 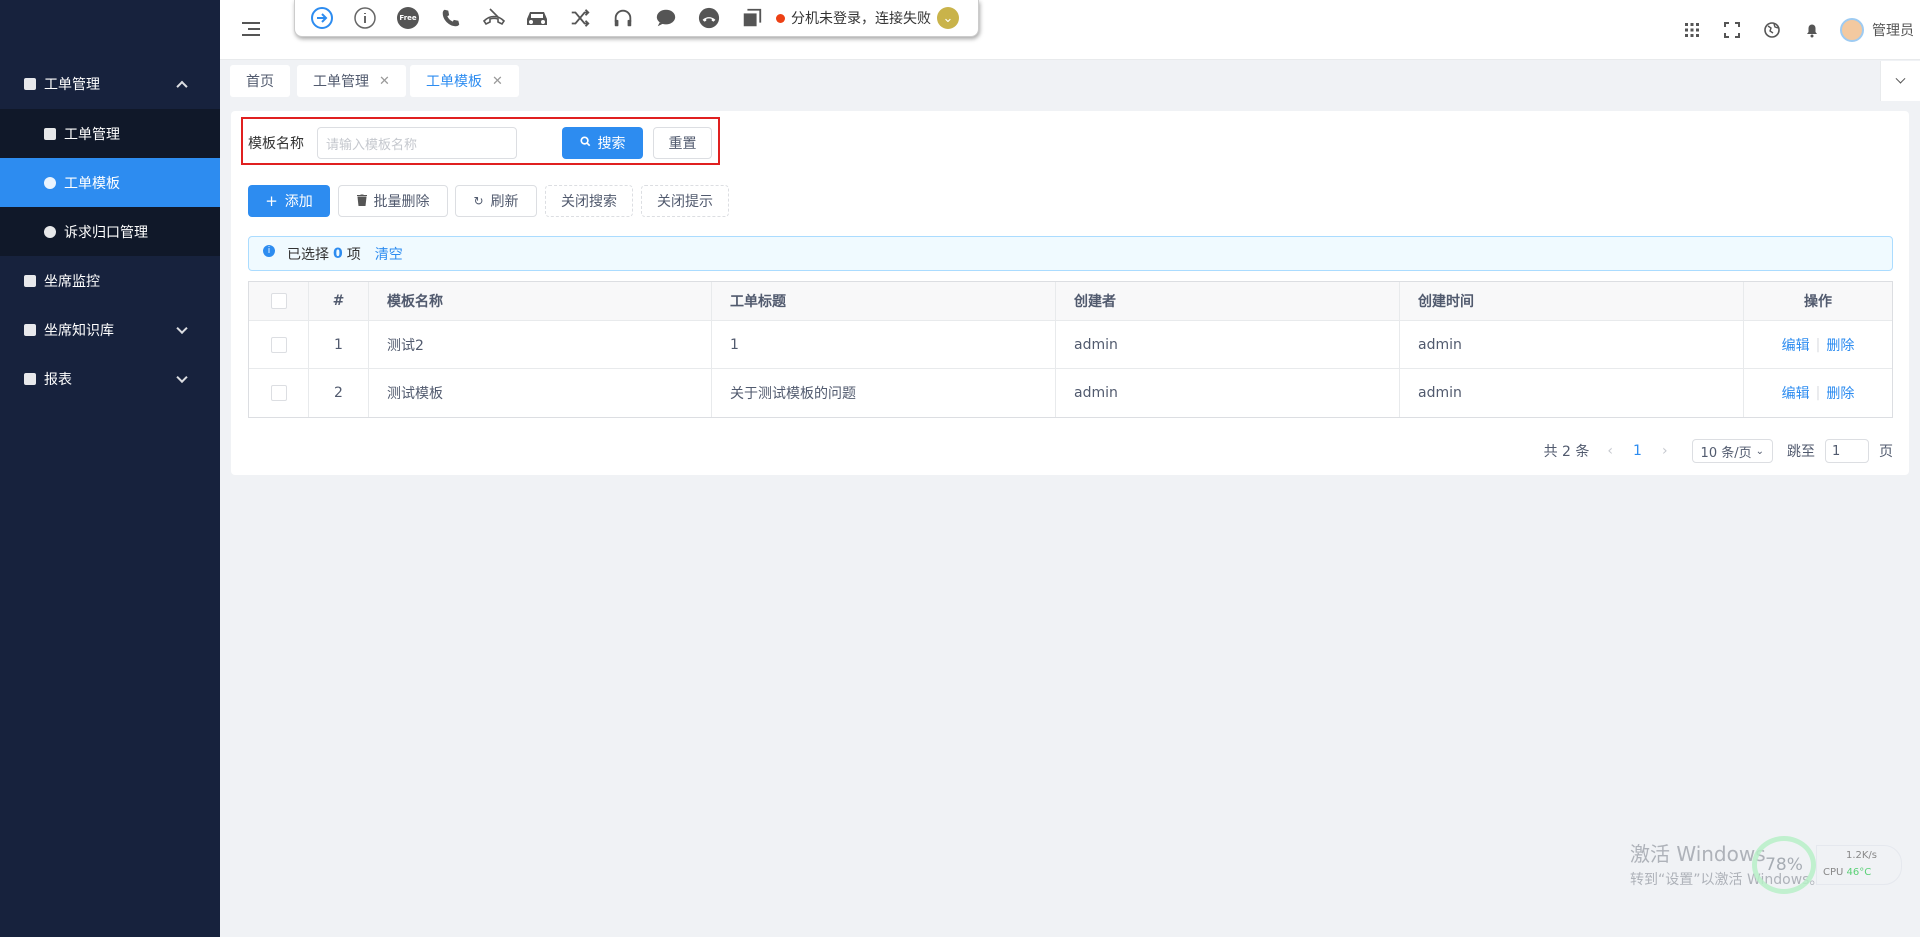 What do you see at coordinates (884, 393) in the screenshot?
I see `work-order-title-cell: 关于测试模板的问题` at bounding box center [884, 393].